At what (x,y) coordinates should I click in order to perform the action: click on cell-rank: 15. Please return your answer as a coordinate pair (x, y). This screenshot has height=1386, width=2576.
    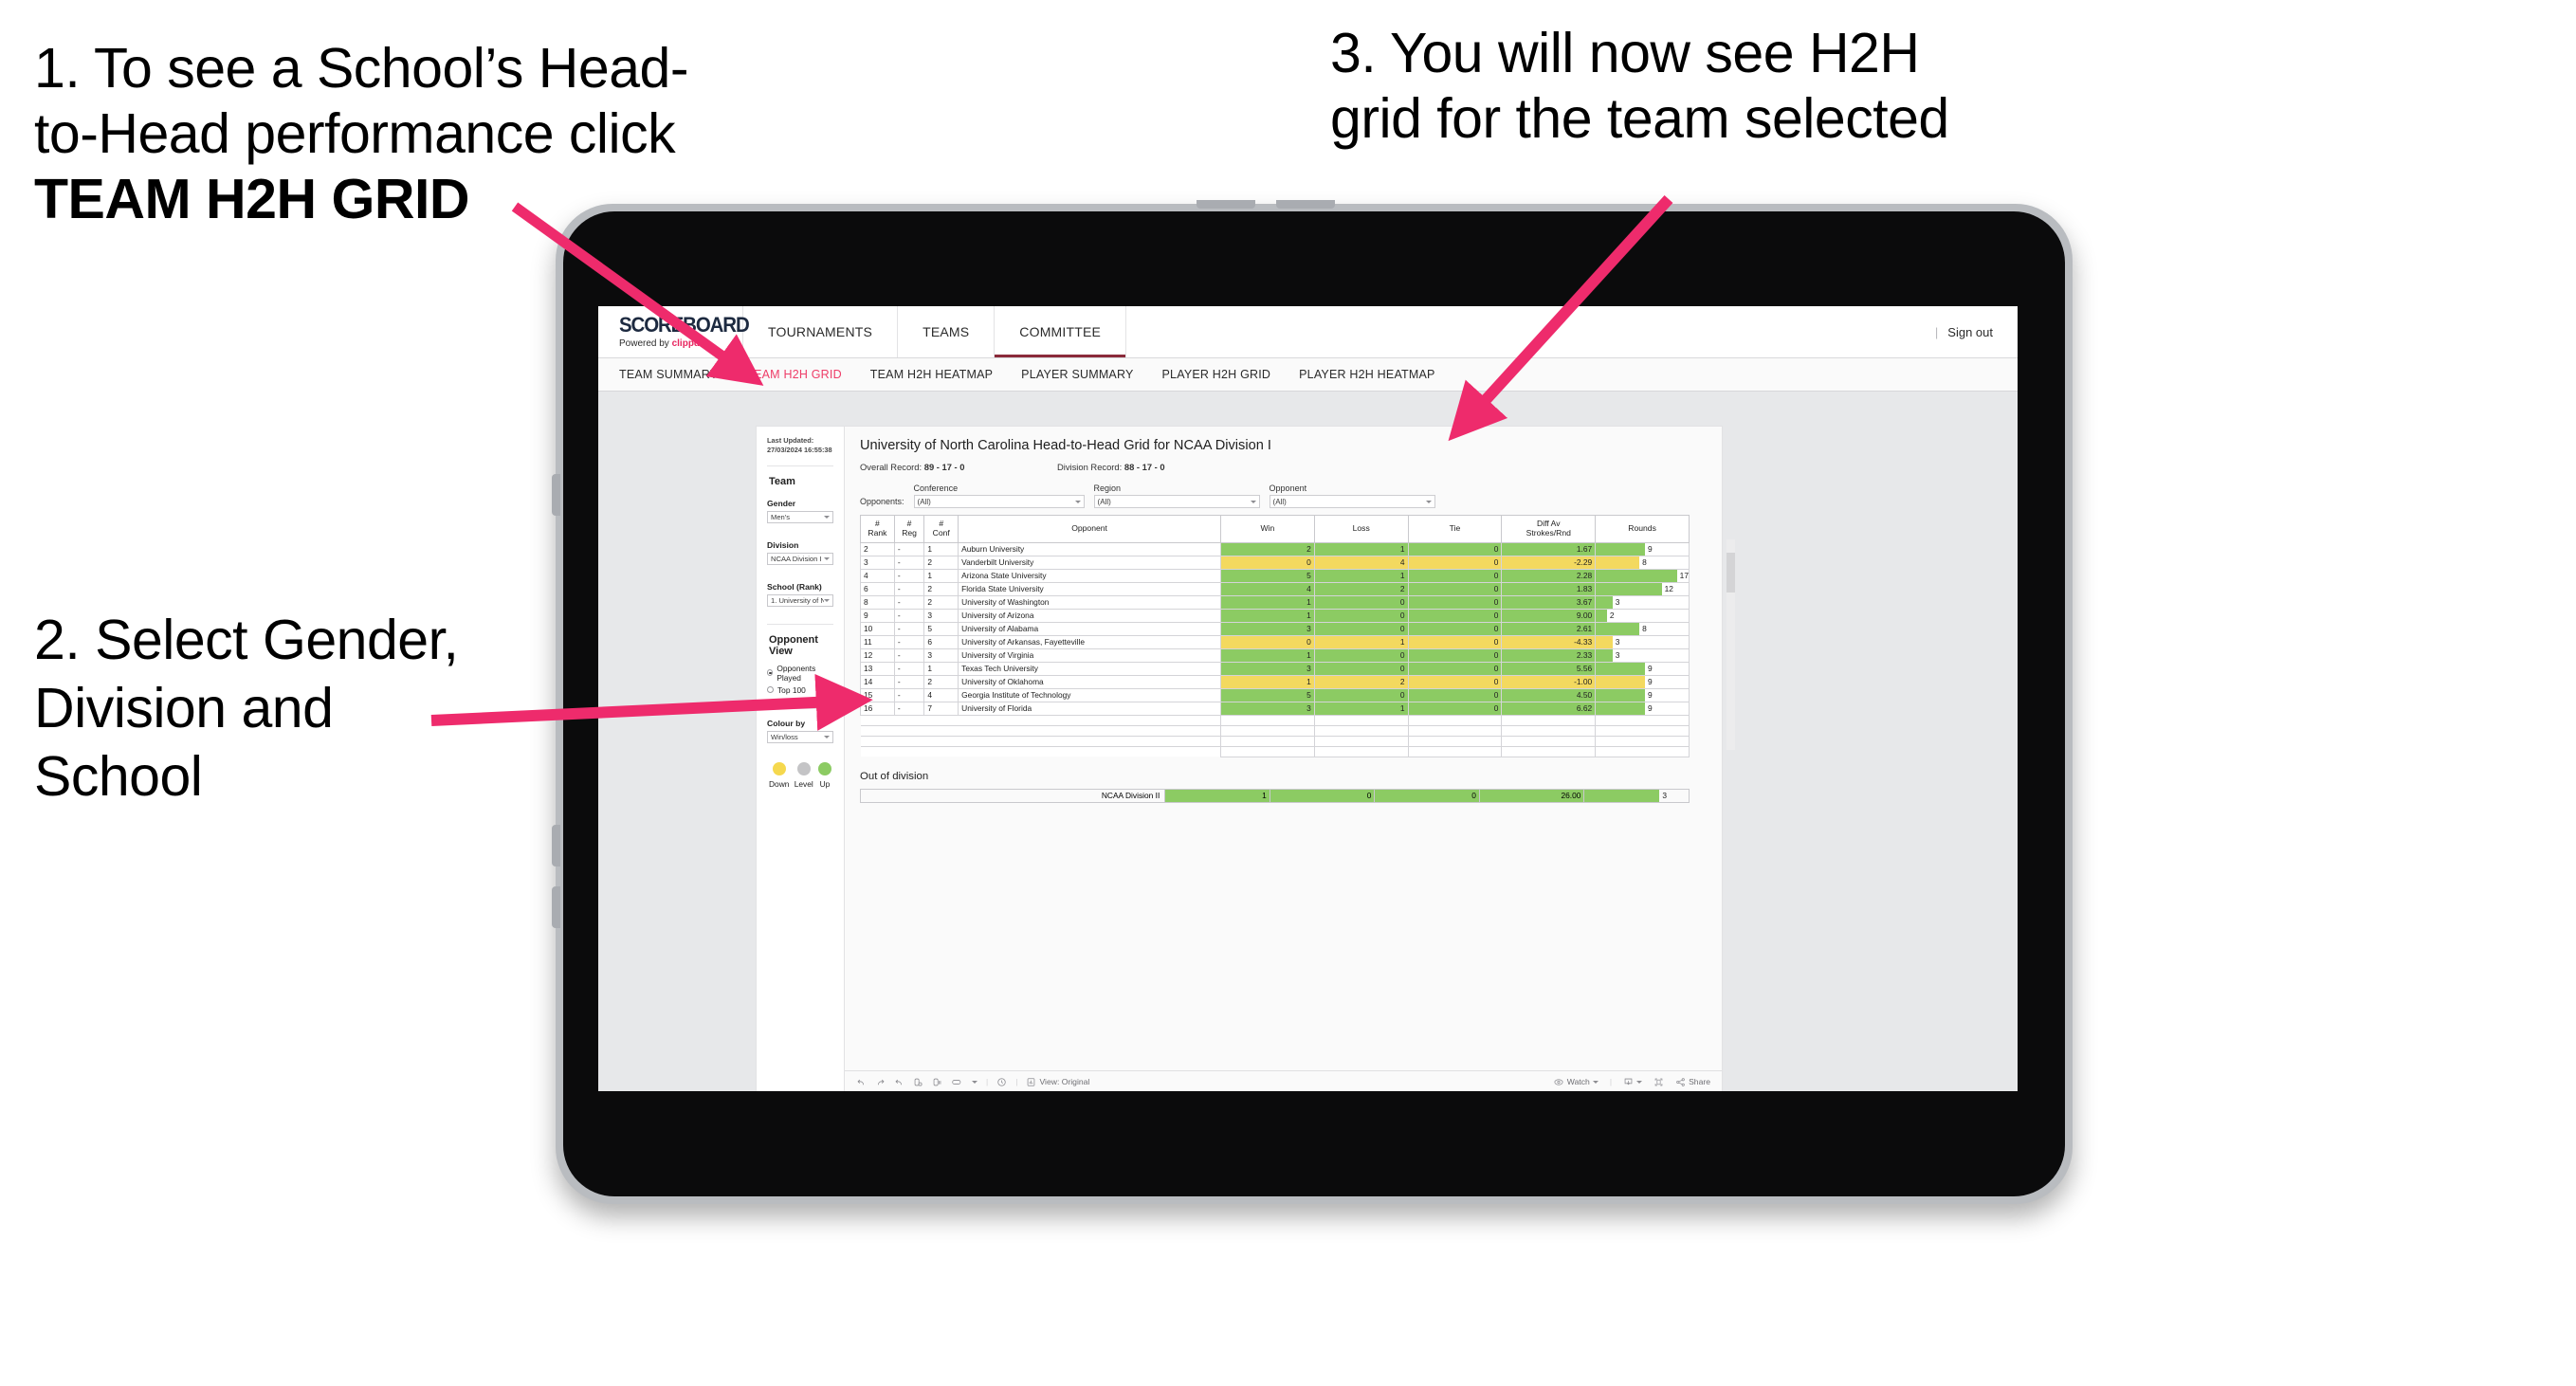
    Looking at the image, I should click on (877, 694).